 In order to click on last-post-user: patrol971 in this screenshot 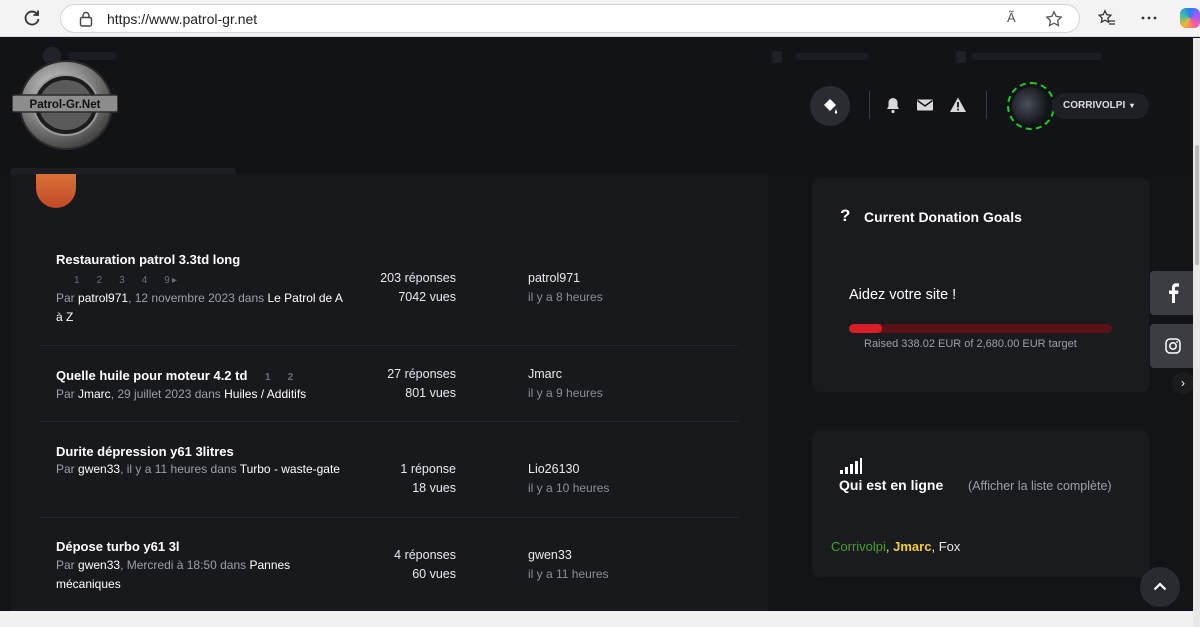, I will do `click(565, 278)`.